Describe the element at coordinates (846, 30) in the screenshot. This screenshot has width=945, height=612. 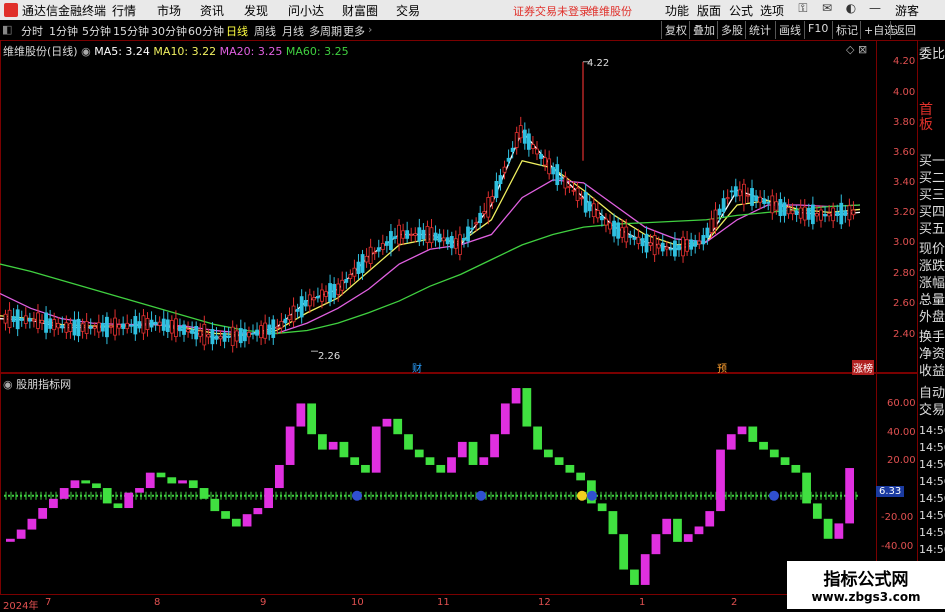
I see `btn-biaoji: 标记` at that location.